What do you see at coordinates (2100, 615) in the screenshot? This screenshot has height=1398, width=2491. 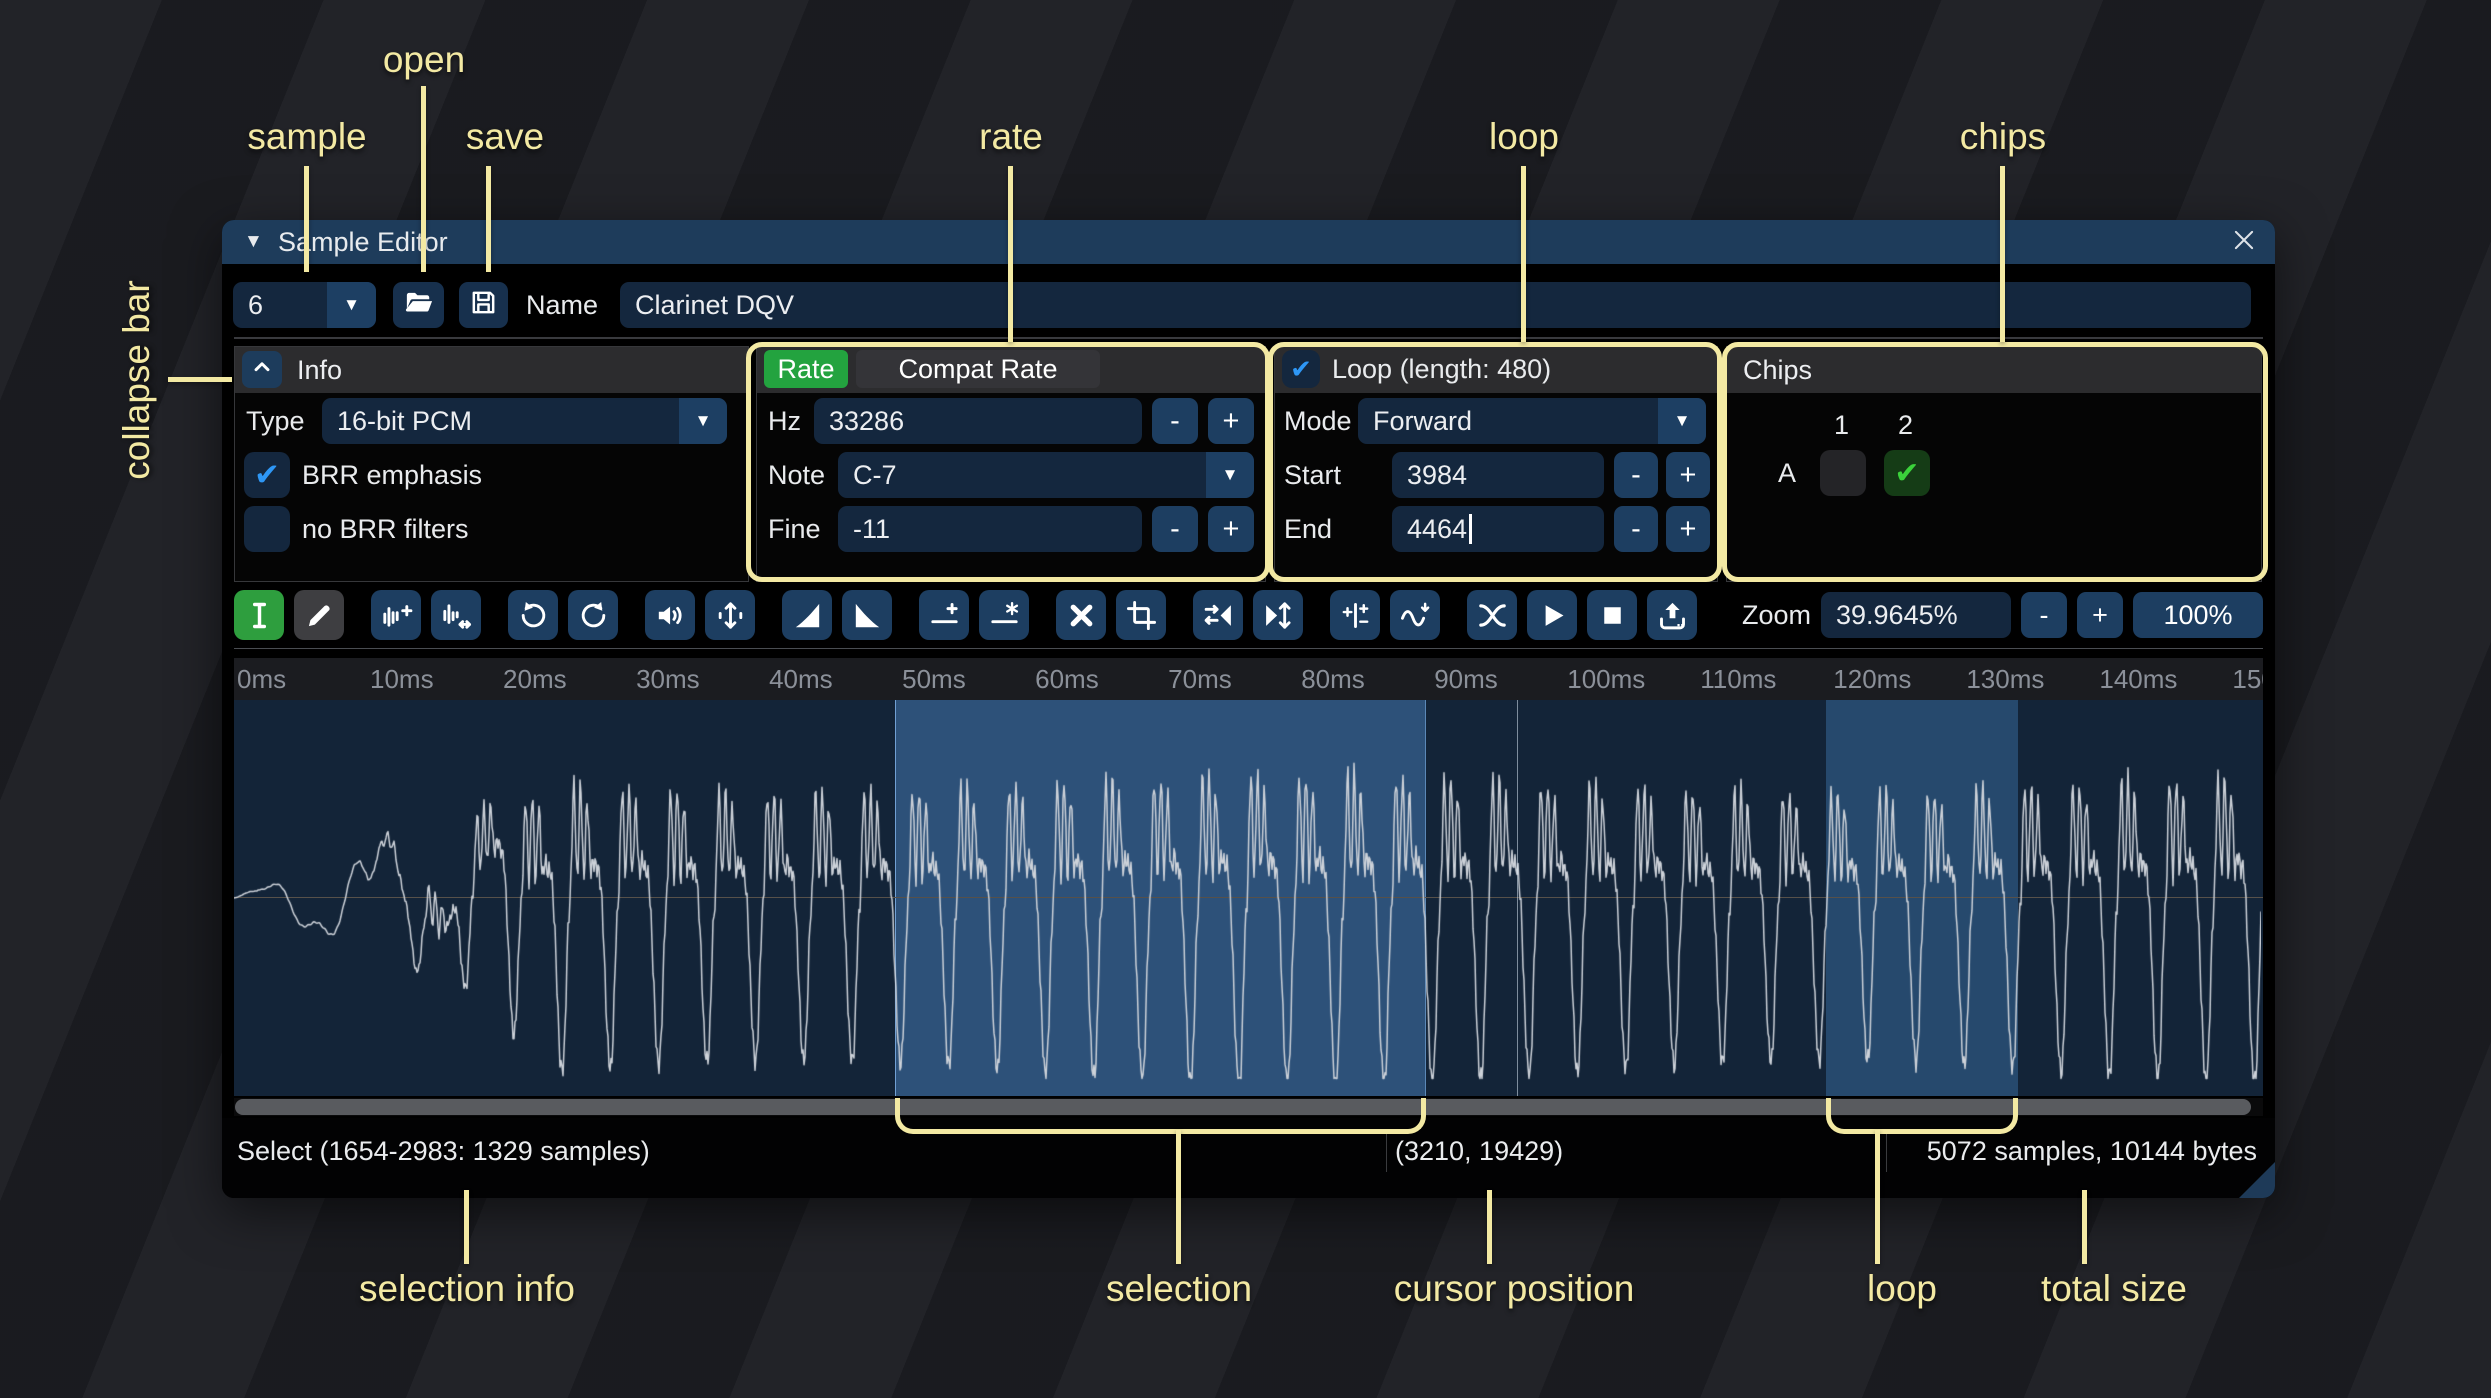 I see `zoom-in-button: +` at bounding box center [2100, 615].